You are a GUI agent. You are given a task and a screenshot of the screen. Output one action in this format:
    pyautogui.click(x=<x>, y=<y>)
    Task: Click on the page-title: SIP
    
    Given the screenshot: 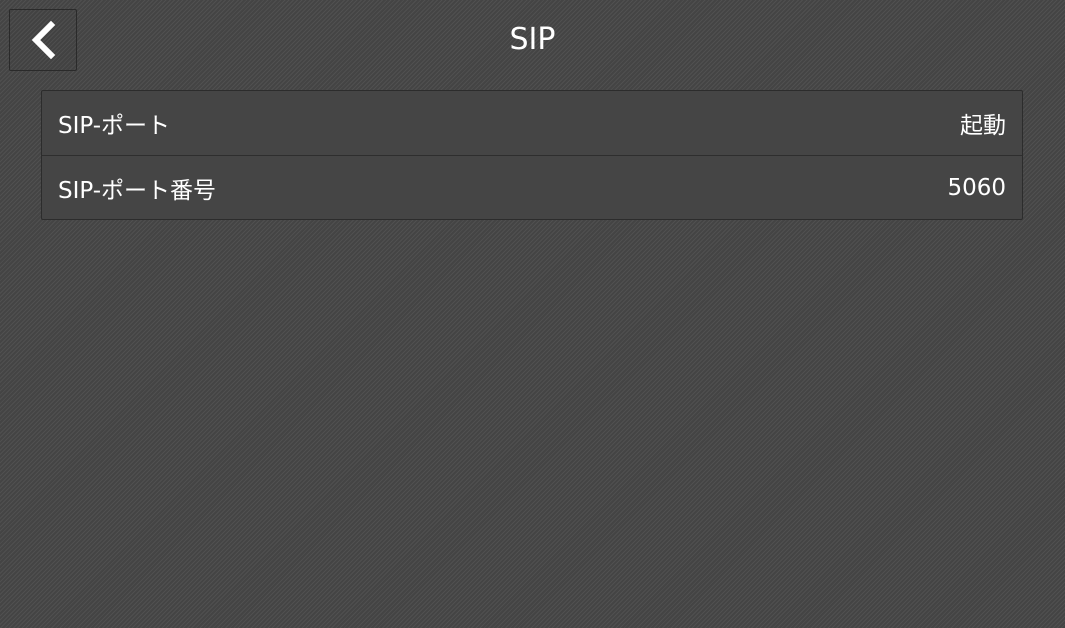 What is the action you would take?
    pyautogui.click(x=532, y=39)
    